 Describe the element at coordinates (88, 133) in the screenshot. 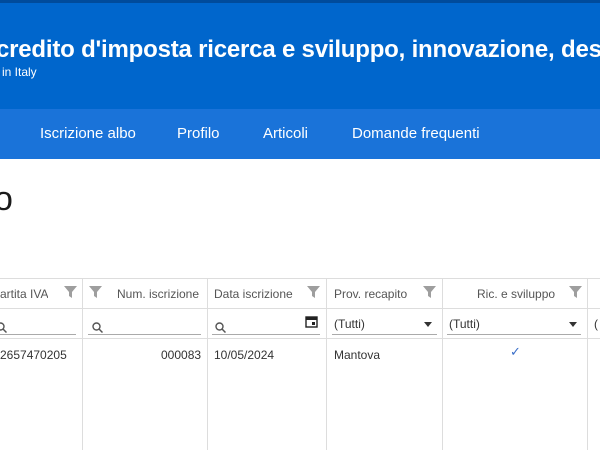

I see `nav-item-iscrizione-albo: Iscrizione albo` at that location.